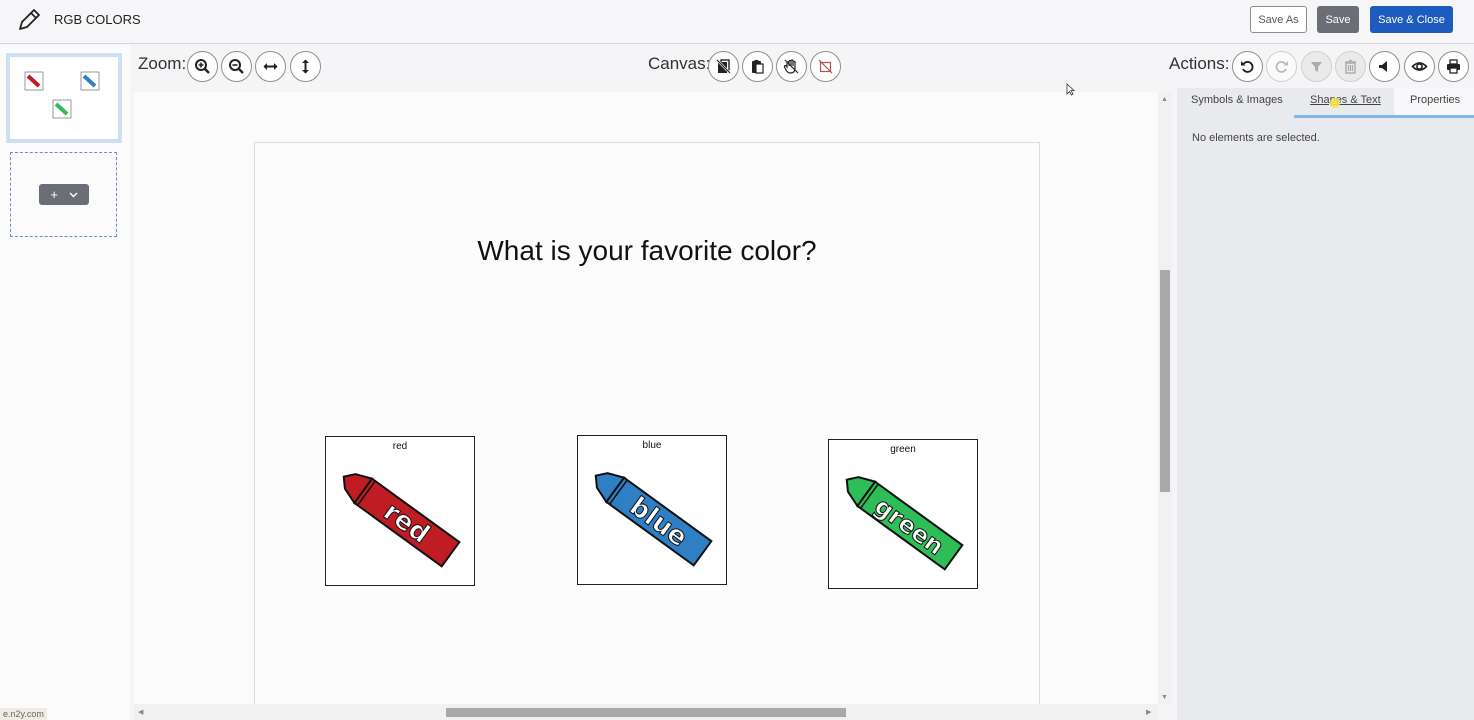 The width and height of the screenshot is (1474, 720). What do you see at coordinates (737, 22) in the screenshot?
I see `top-header: RGB COLORS Save As Save Save & Close` at bounding box center [737, 22].